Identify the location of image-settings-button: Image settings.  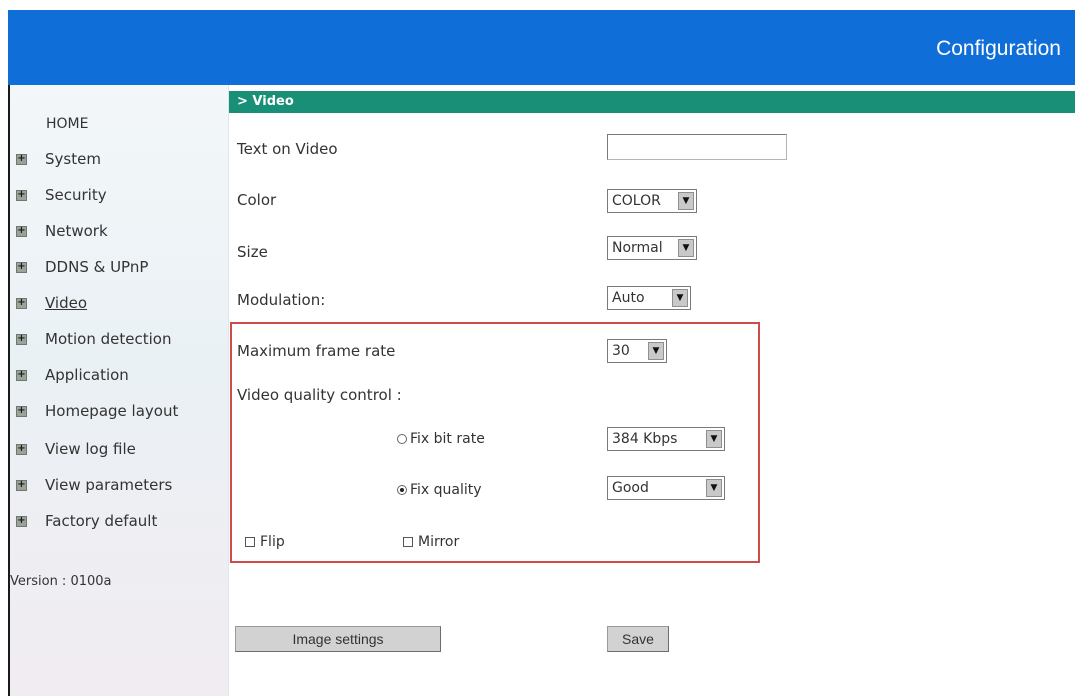
(338, 639).